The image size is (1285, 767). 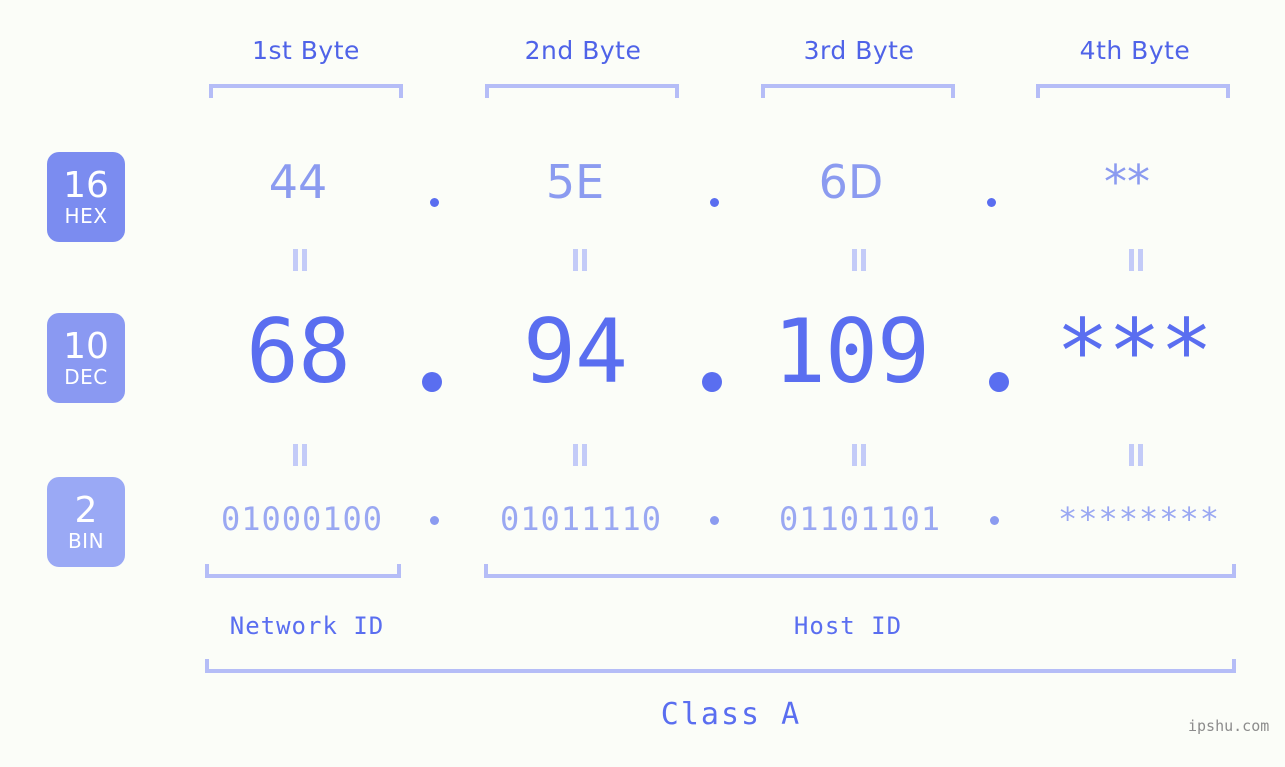 I want to click on bin-byte-4: ********, so click(x=1139, y=519).